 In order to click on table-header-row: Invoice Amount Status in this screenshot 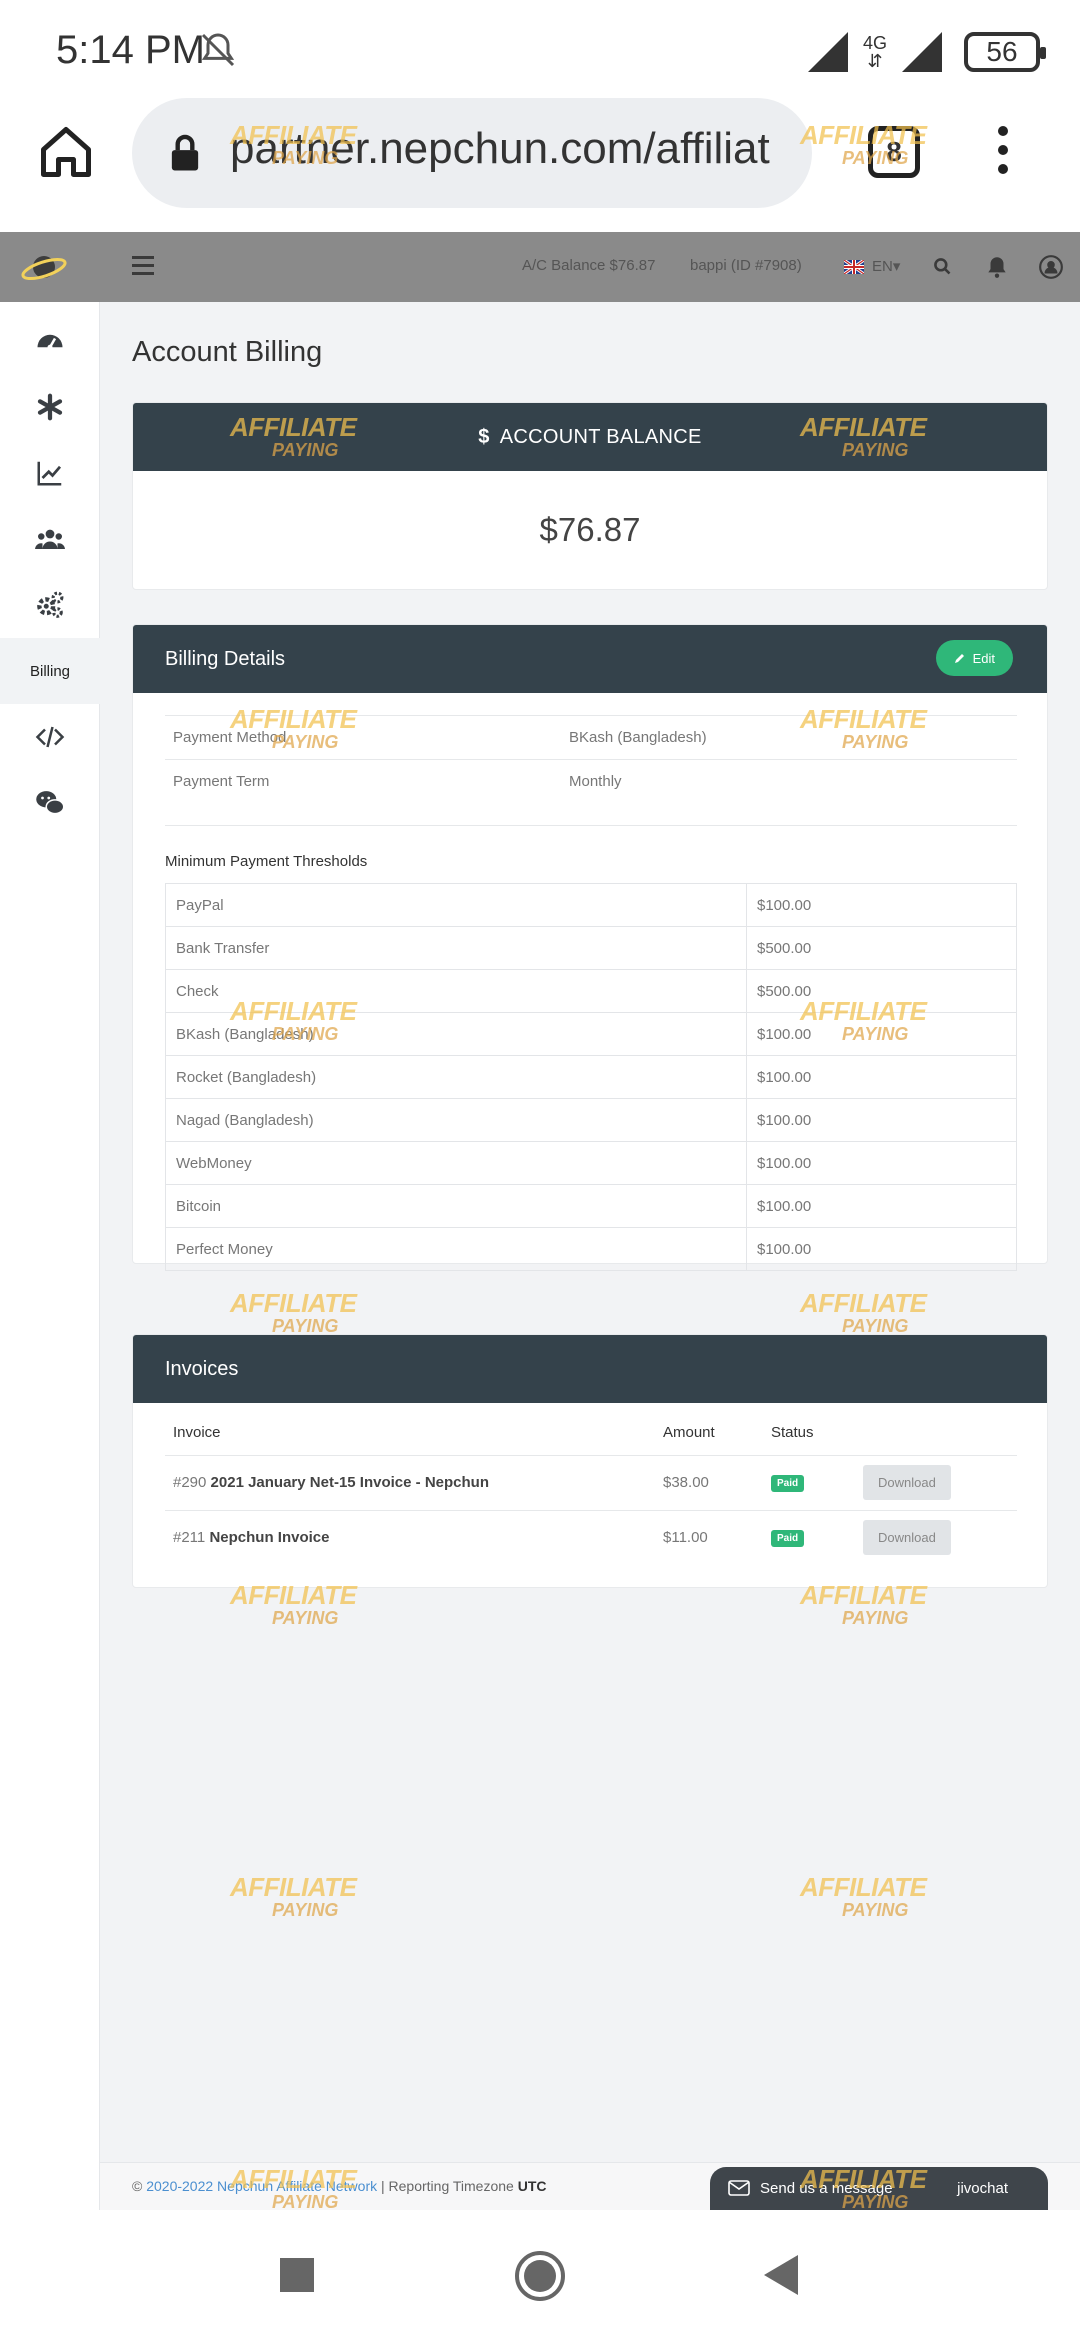, I will do `click(591, 1433)`.